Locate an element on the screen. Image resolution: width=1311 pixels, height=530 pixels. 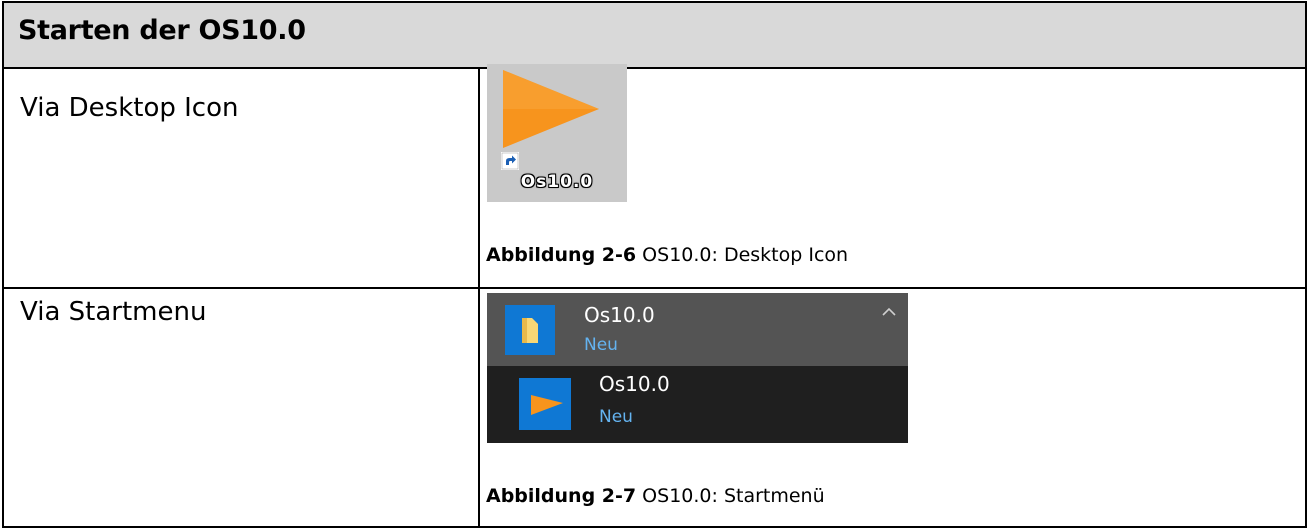
startmenu-screenshot: Os10.0 Neu Os10.0 Neu is located at coordinates (697, 368).